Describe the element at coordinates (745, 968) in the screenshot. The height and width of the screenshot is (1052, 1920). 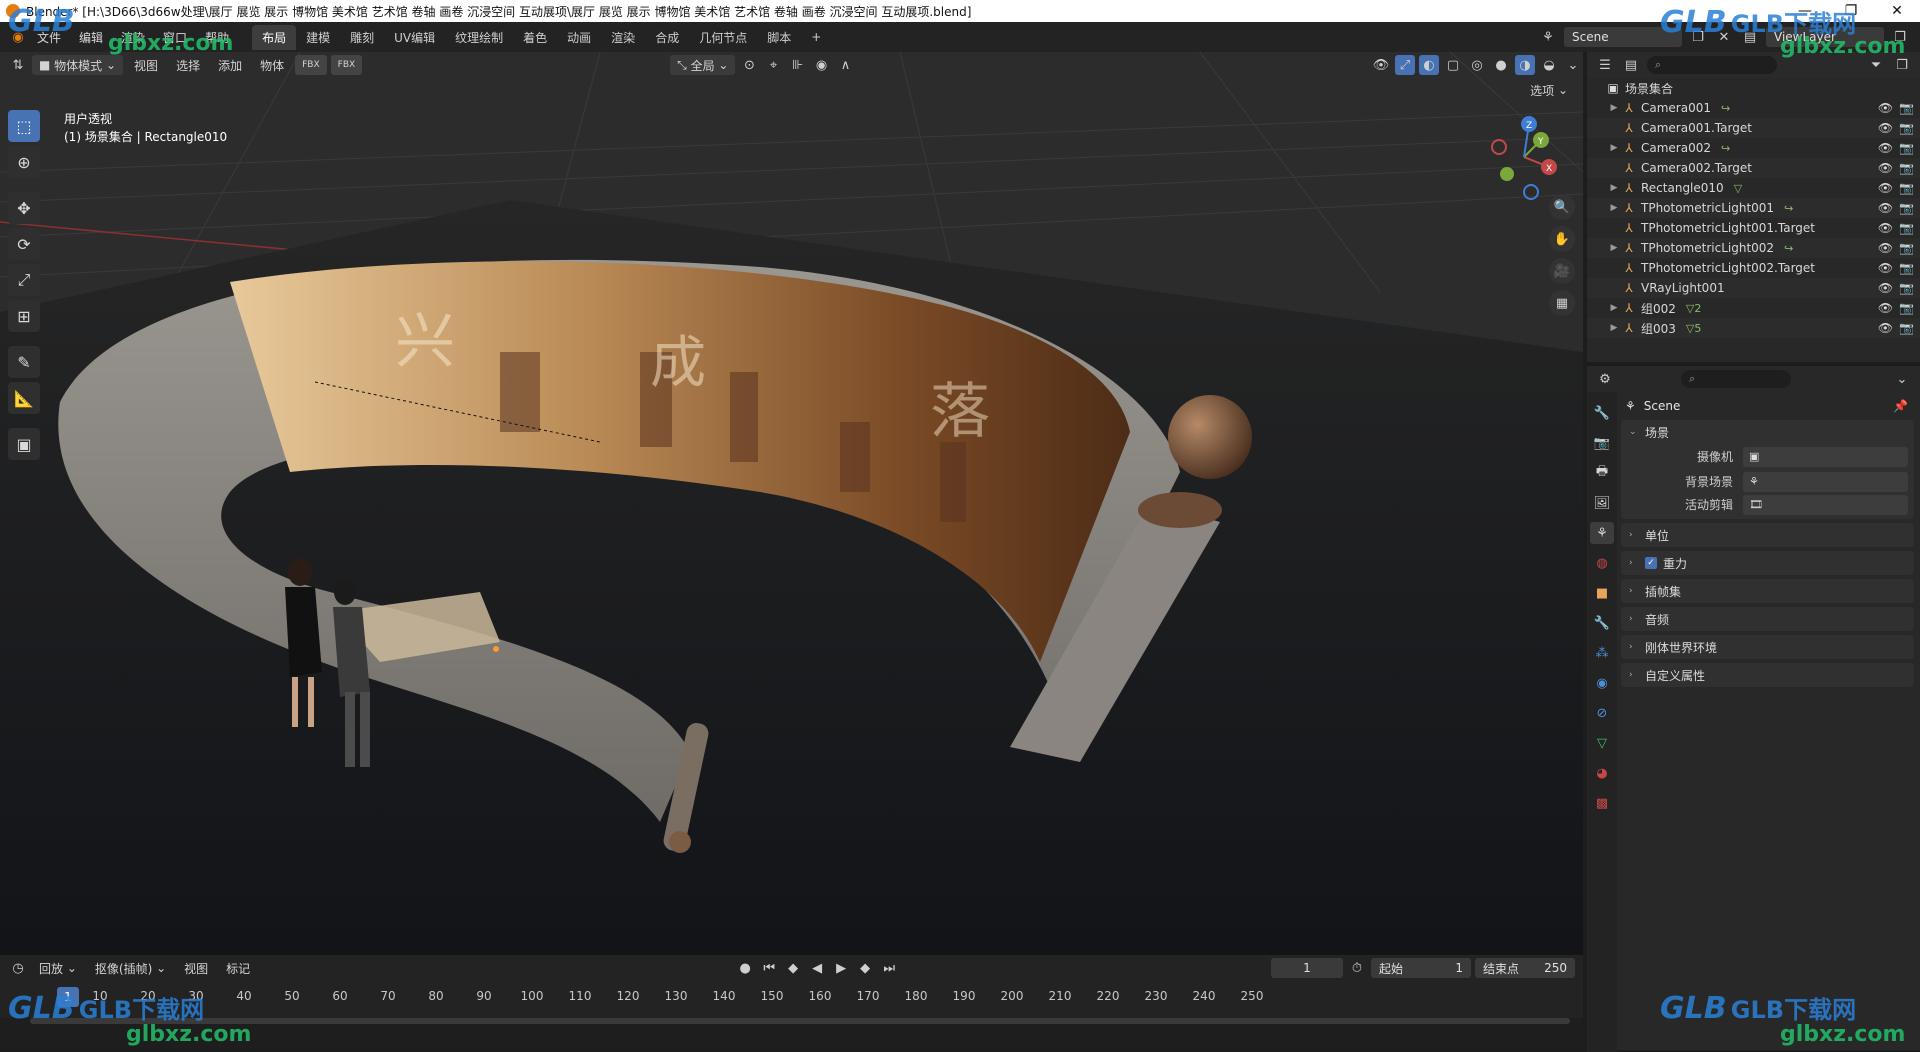
I see `record-icon: ●` at that location.